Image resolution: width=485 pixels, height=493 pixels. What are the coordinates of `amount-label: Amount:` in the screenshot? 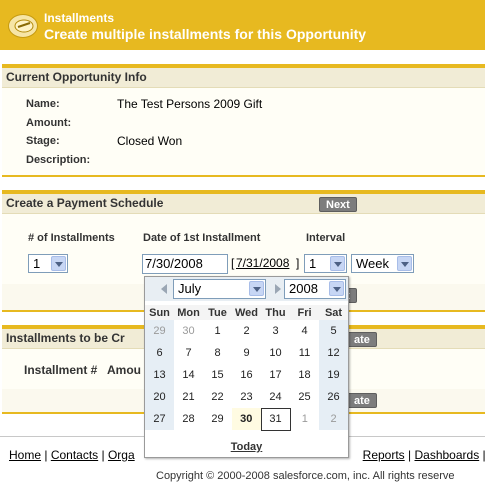 It's located at (49, 123).